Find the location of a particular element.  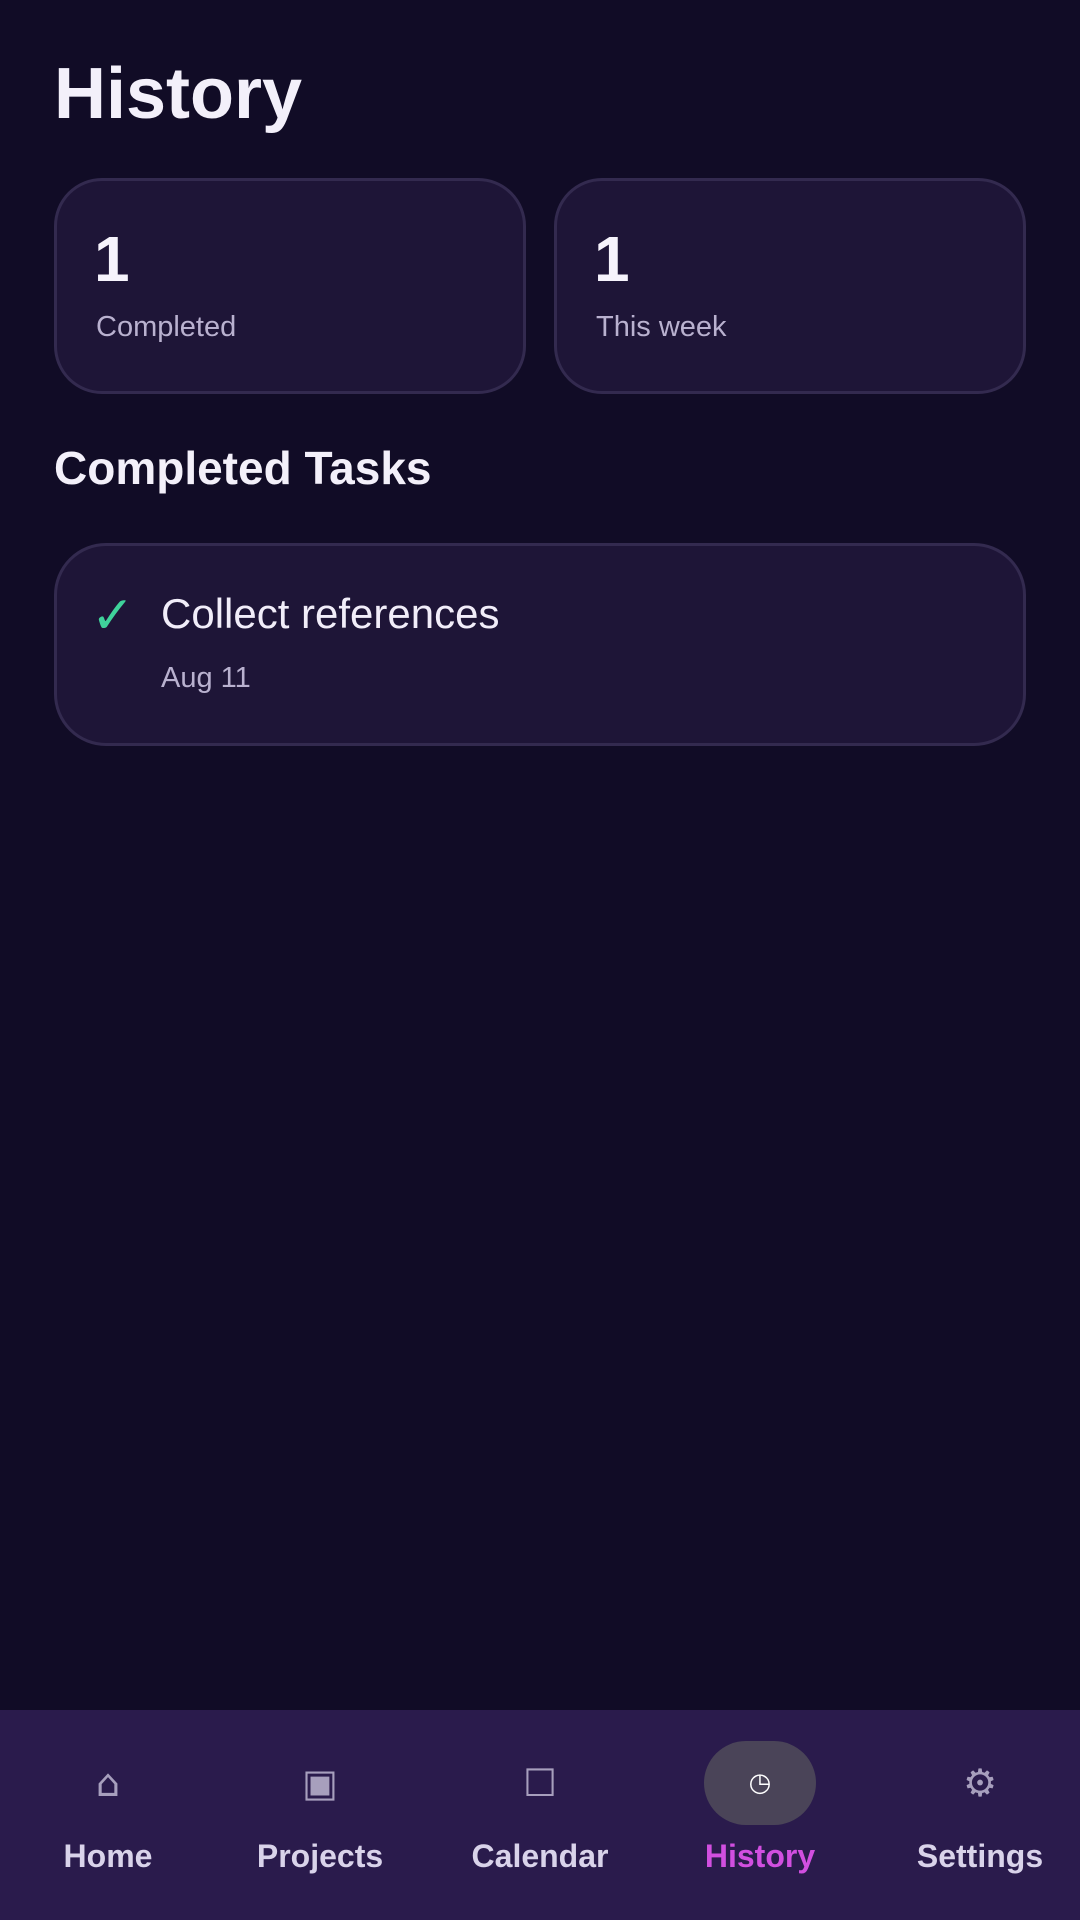

nav-item-history: ◷ History is located at coordinates (760, 1815).